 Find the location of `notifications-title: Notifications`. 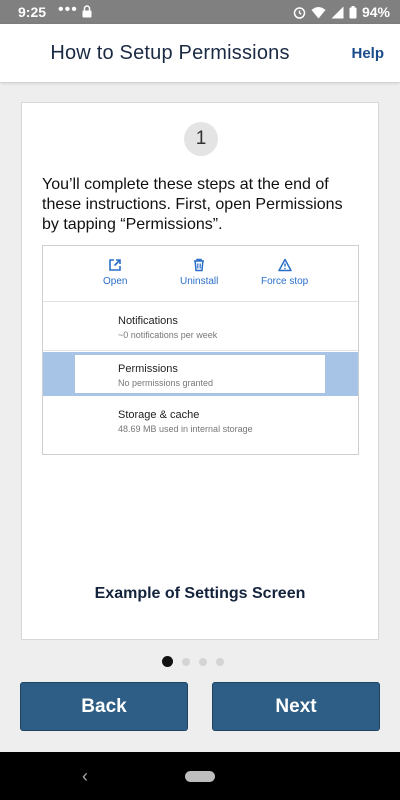

notifications-title: Notifications is located at coordinates (148, 321).